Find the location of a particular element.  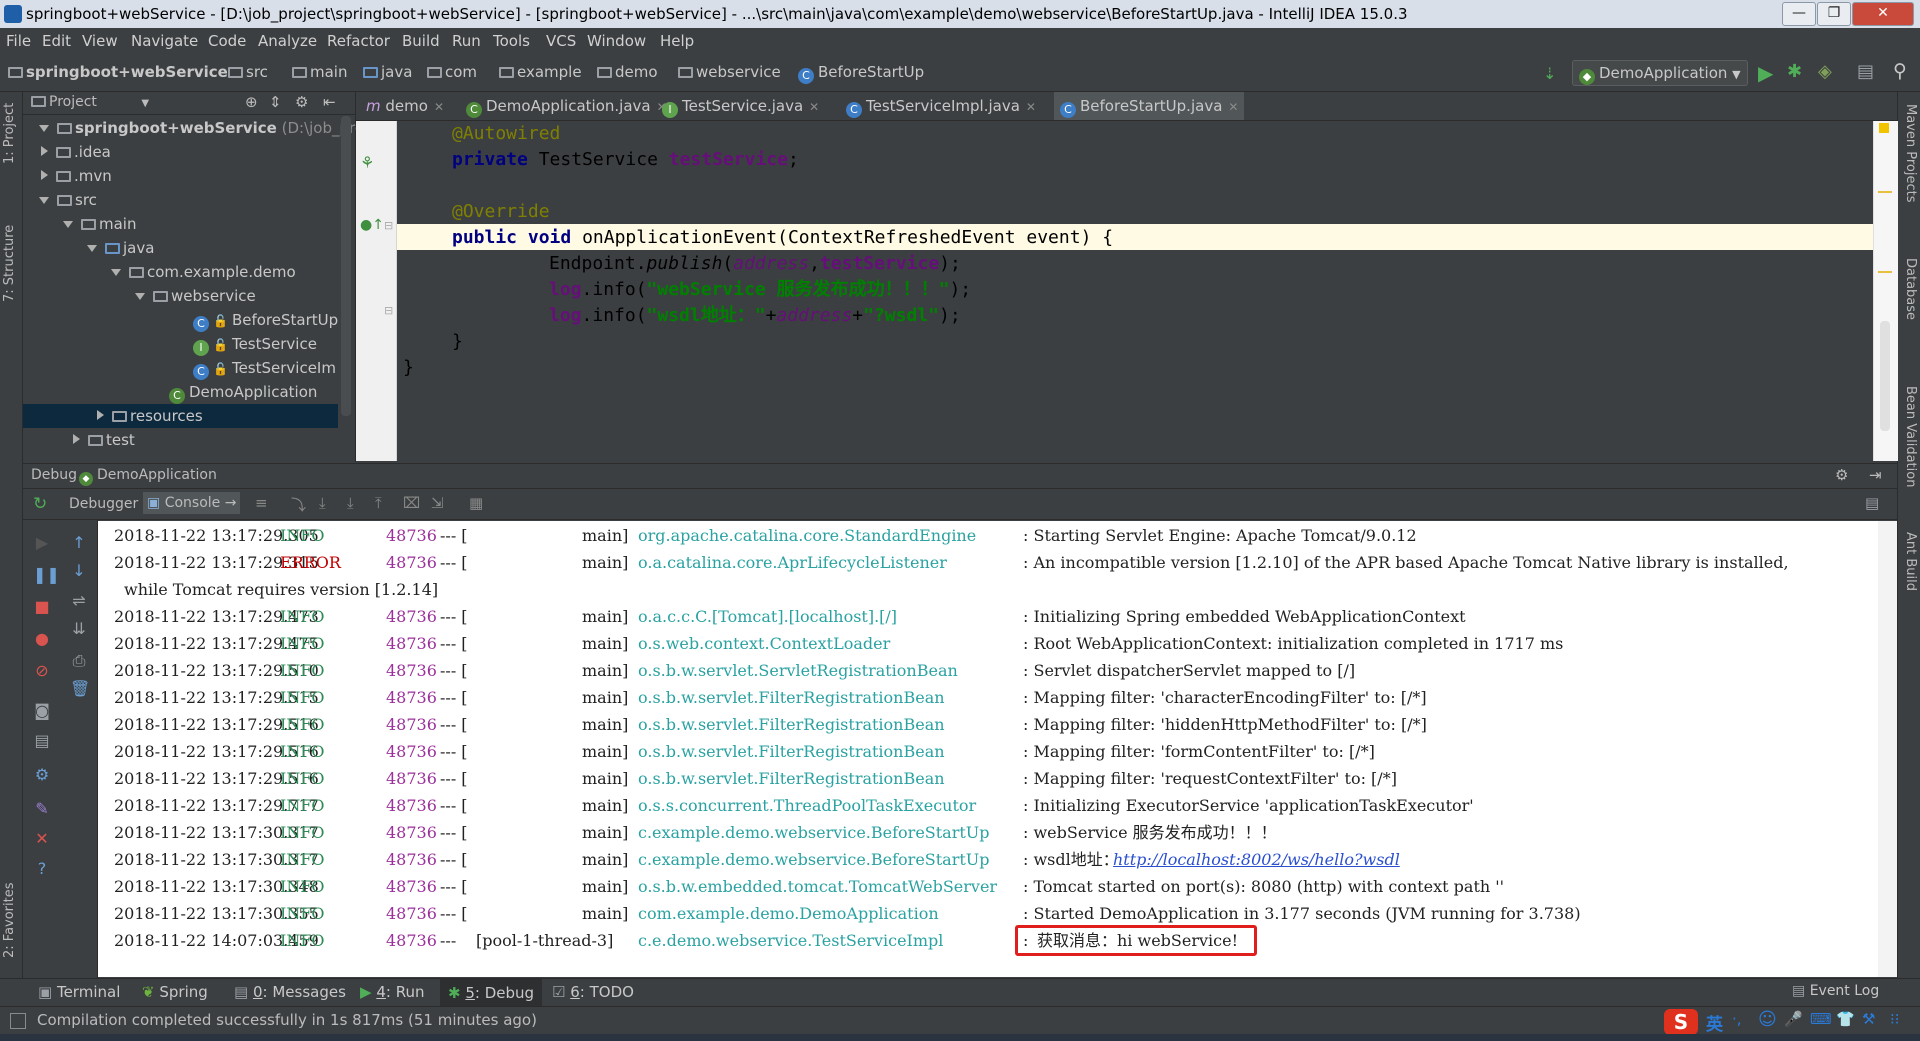

tree-item-src: src is located at coordinates (68, 200).